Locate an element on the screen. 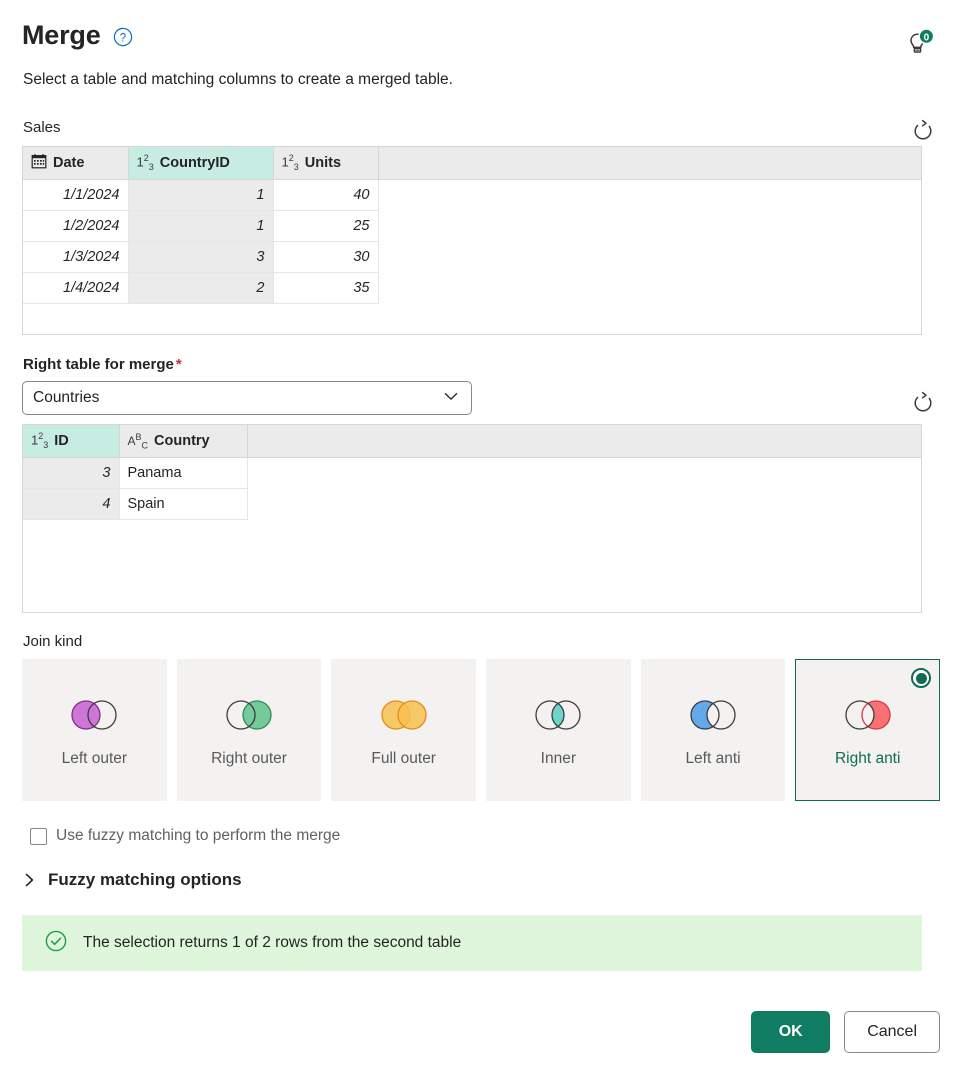 The width and height of the screenshot is (962, 1075). cell-id: 3 is located at coordinates (71, 473).